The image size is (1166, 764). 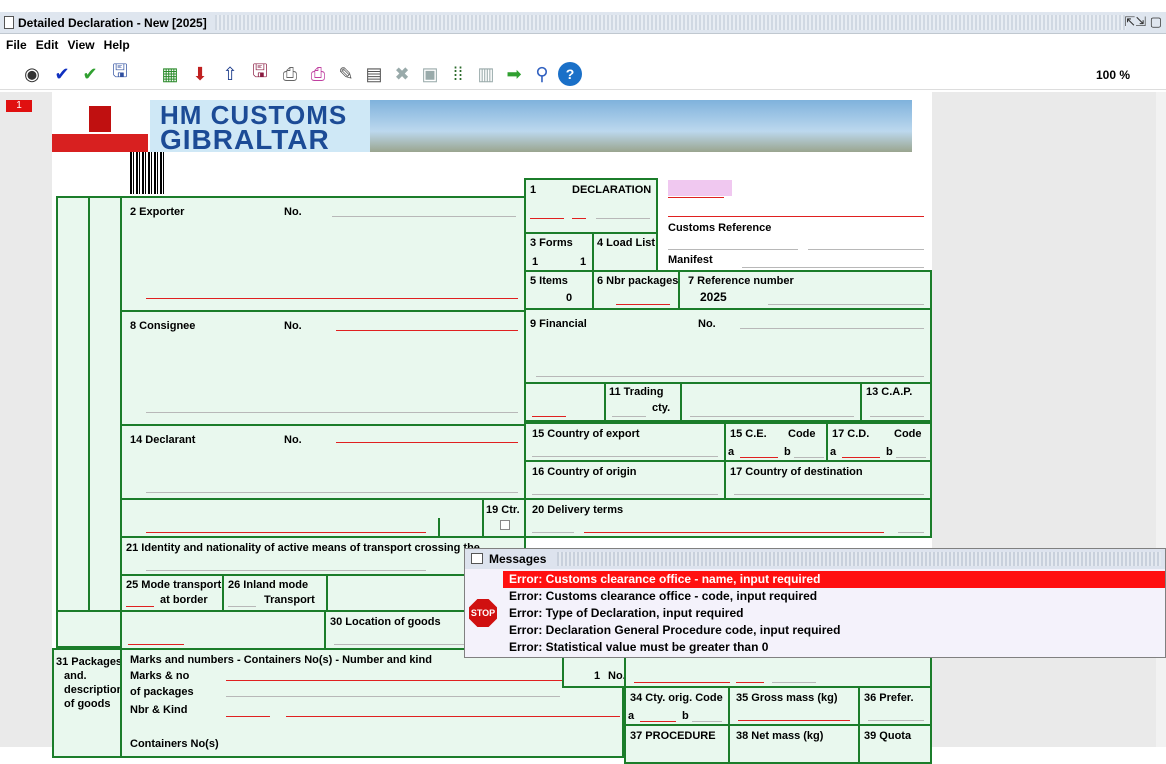 What do you see at coordinates (200, 74) in the screenshot?
I see `xml-export-icon: ⬇` at bounding box center [200, 74].